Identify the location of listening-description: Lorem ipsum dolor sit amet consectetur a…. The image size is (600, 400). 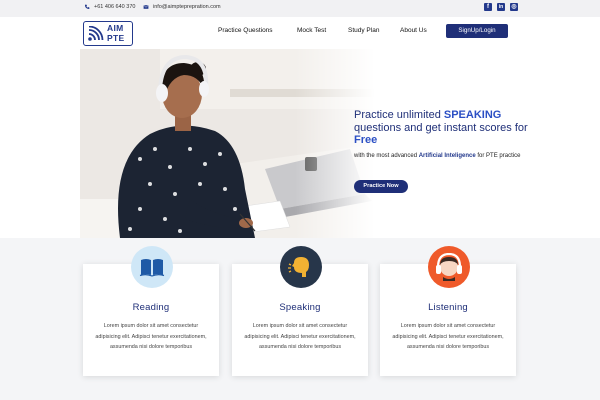
(448, 336).